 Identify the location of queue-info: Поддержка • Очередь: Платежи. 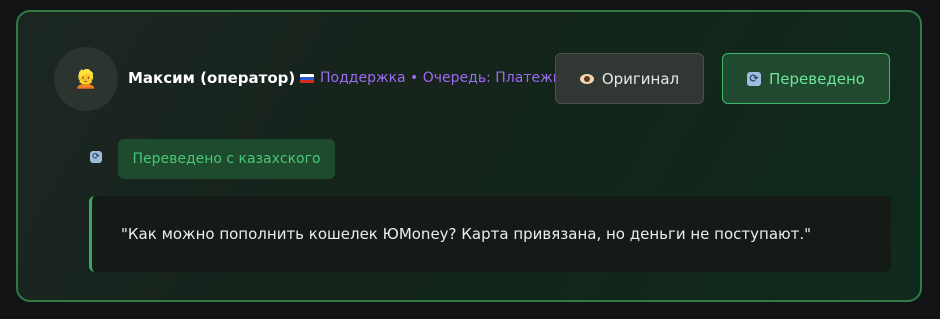
(431, 78).